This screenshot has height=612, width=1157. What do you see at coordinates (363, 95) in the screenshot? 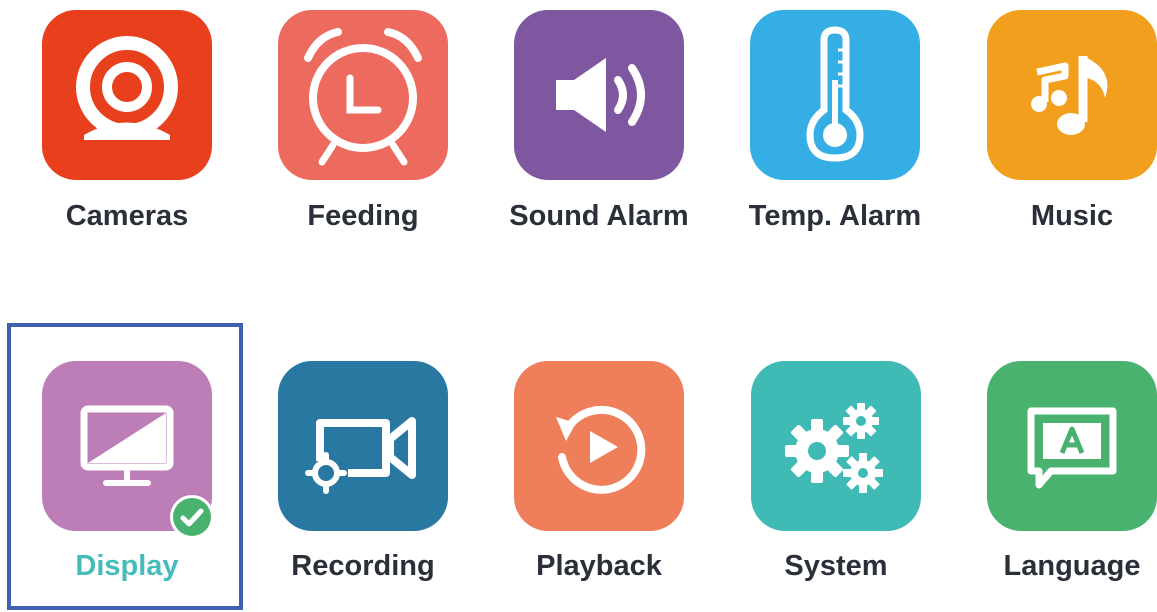
I see `alarm-clock-icon` at bounding box center [363, 95].